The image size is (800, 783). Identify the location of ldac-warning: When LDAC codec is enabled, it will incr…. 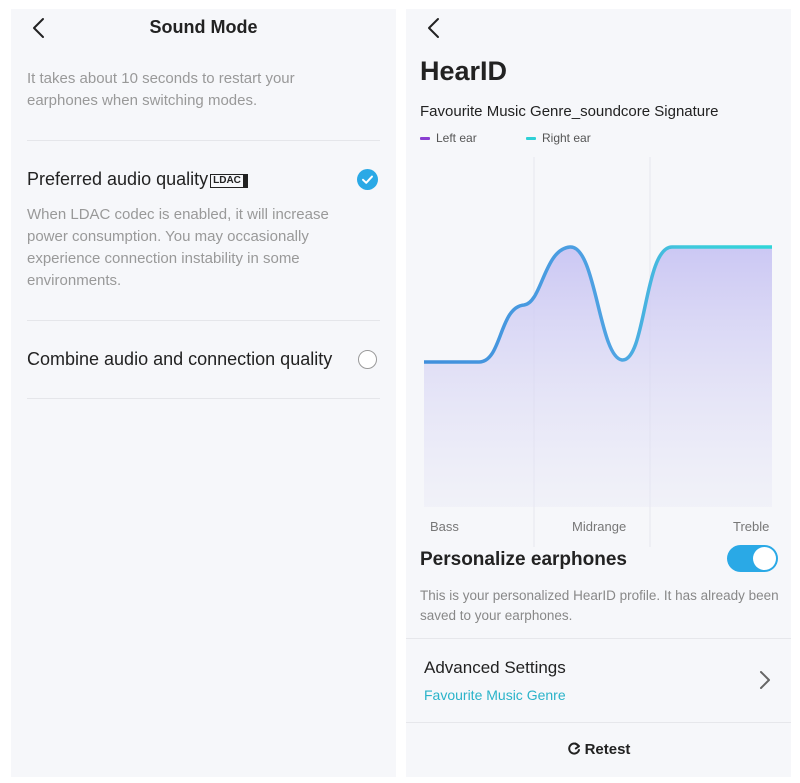
(178, 247).